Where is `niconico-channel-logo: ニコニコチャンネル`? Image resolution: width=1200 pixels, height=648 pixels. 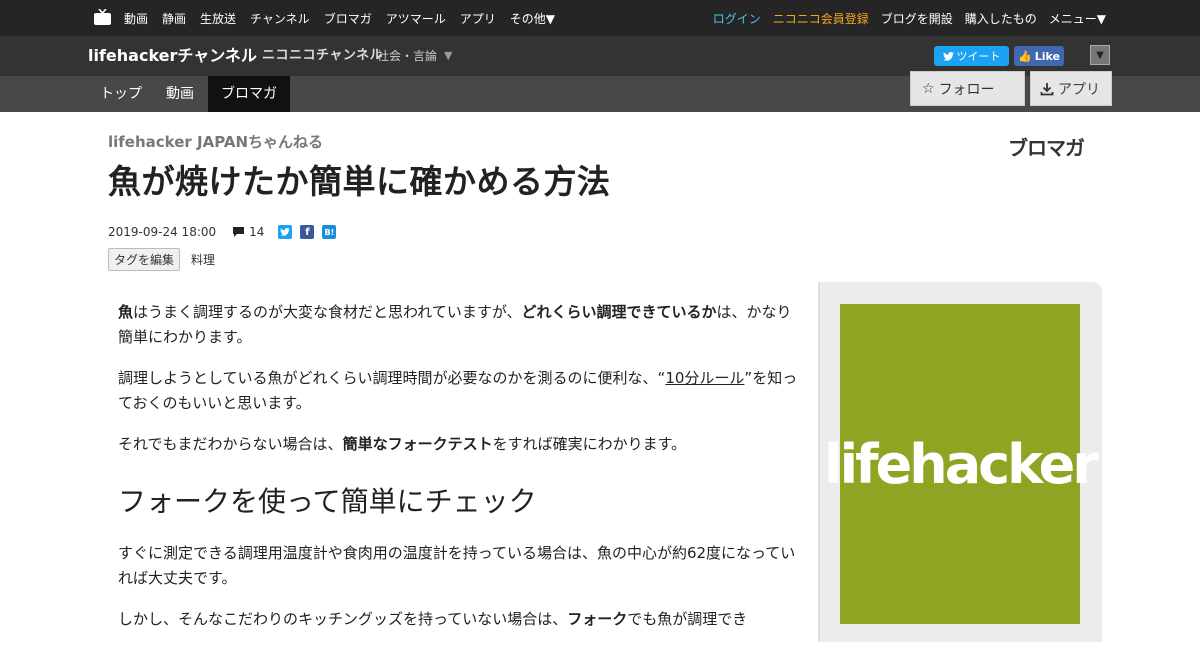 niconico-channel-logo: ニコニコチャンネル is located at coordinates (322, 56).